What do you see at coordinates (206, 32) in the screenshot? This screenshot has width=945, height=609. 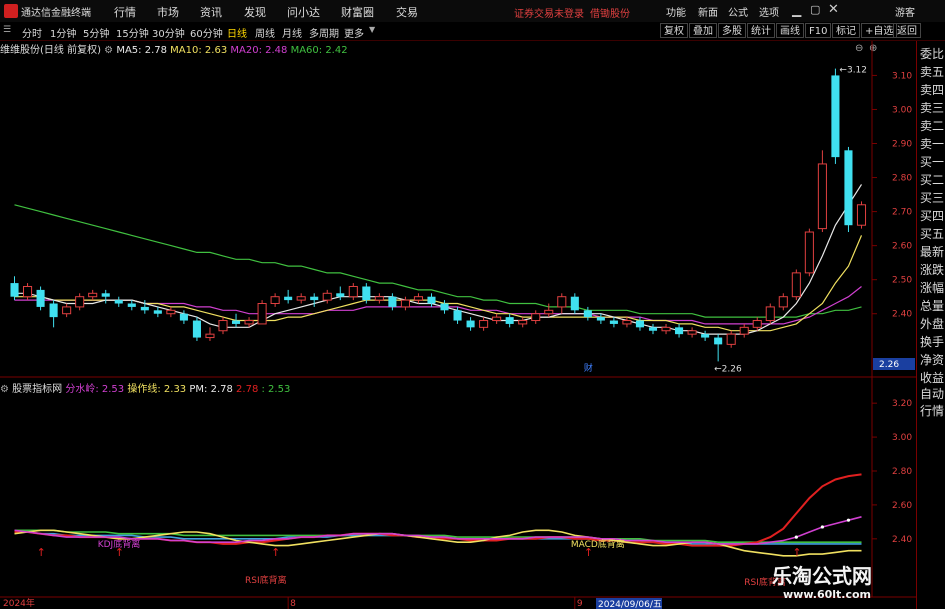 I see `period-60min: 60分钟` at bounding box center [206, 32].